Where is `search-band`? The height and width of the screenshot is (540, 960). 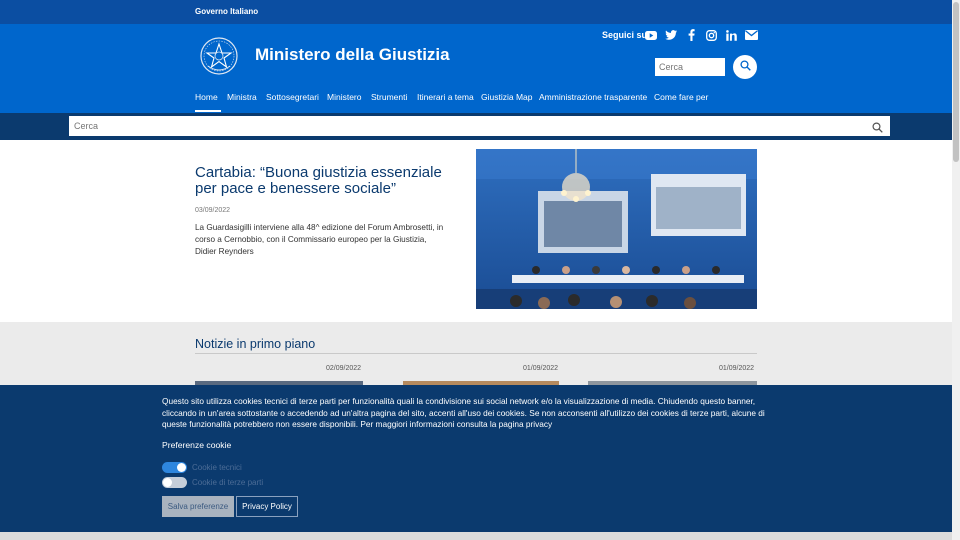
search-band is located at coordinates (476, 126).